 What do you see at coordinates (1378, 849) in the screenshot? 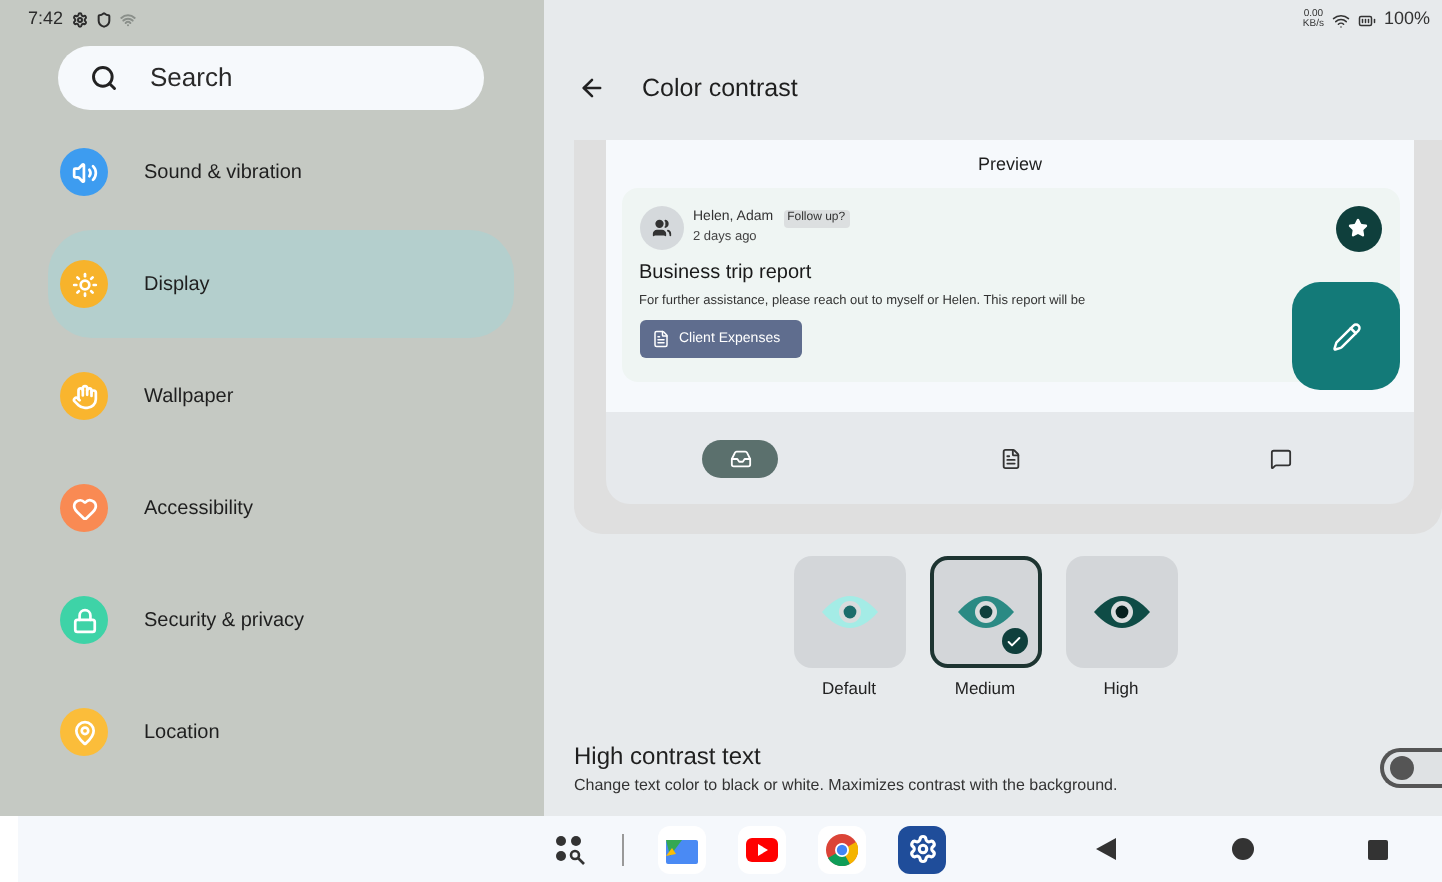
I see `recents-icon` at bounding box center [1378, 849].